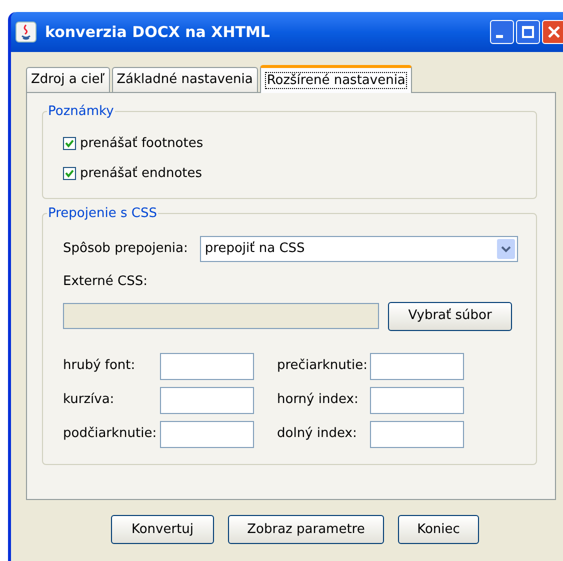  Describe the element at coordinates (110, 434) in the screenshot. I see `field-label: podčiarknutie:` at that location.